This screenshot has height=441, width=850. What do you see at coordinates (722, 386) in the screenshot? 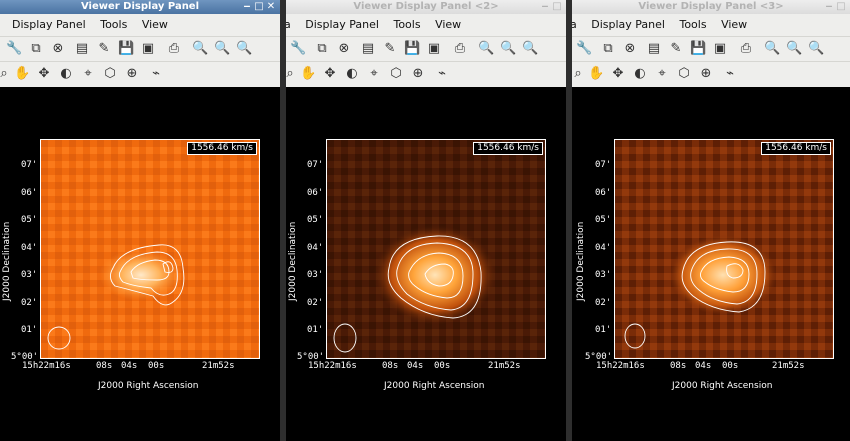
I see `x-axis-label: J2000 Right Ascension` at bounding box center [722, 386].